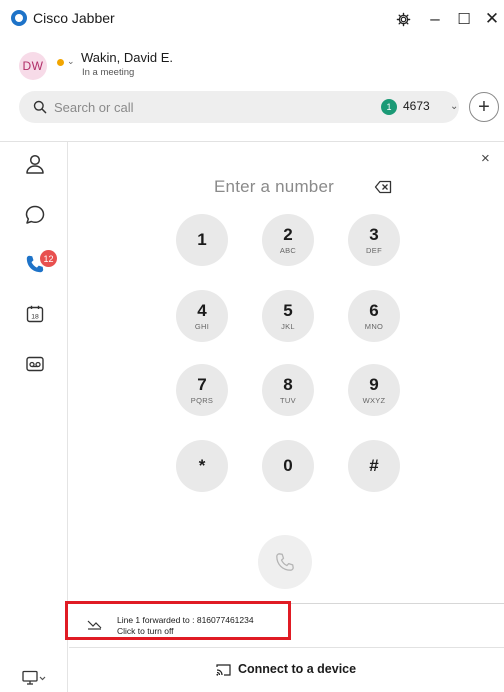  Describe the element at coordinates (374, 234) in the screenshot. I see `key-digit: 3` at that location.